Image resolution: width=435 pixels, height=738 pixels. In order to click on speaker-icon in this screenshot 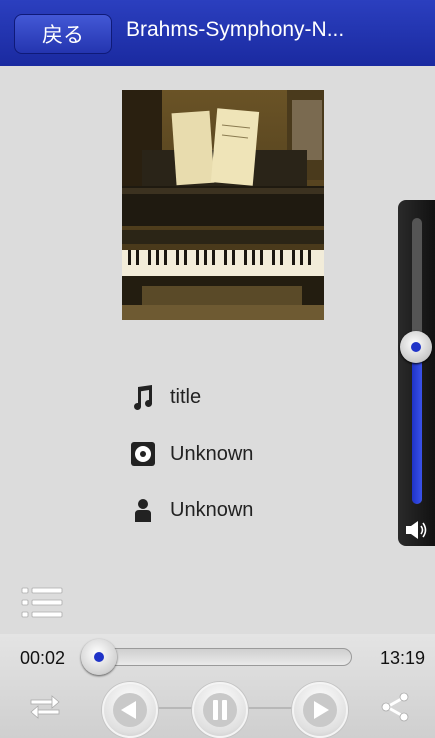, I will do `click(416, 530)`.